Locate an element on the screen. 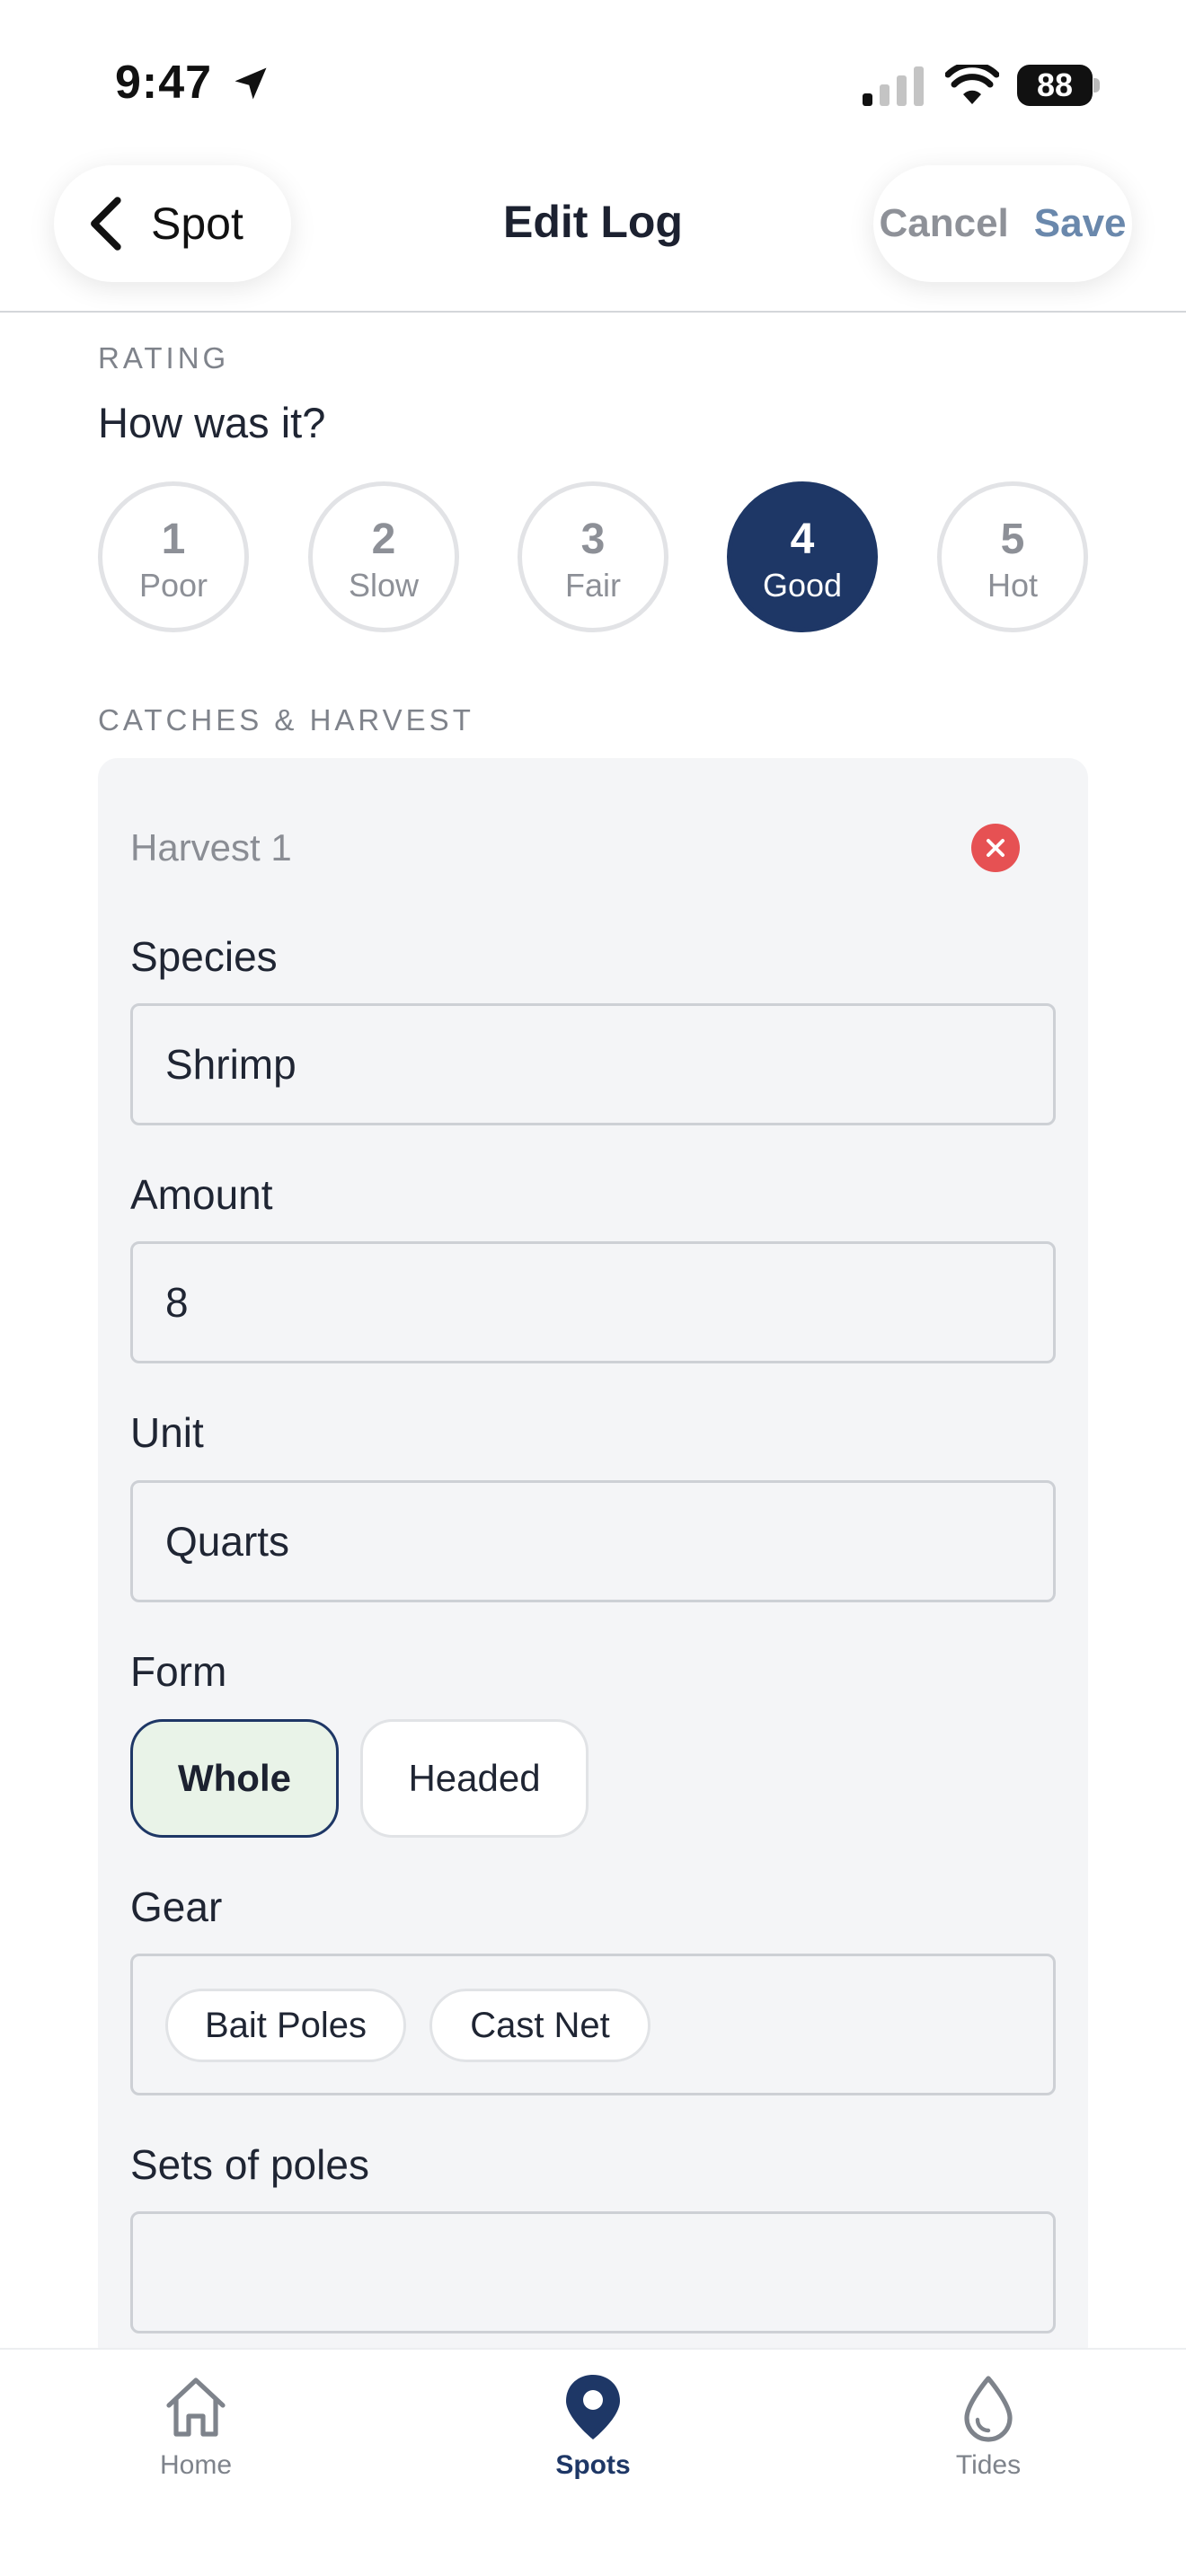 Image resolution: width=1186 pixels, height=2576 pixels. map-pin-icon is located at coordinates (593, 2407).